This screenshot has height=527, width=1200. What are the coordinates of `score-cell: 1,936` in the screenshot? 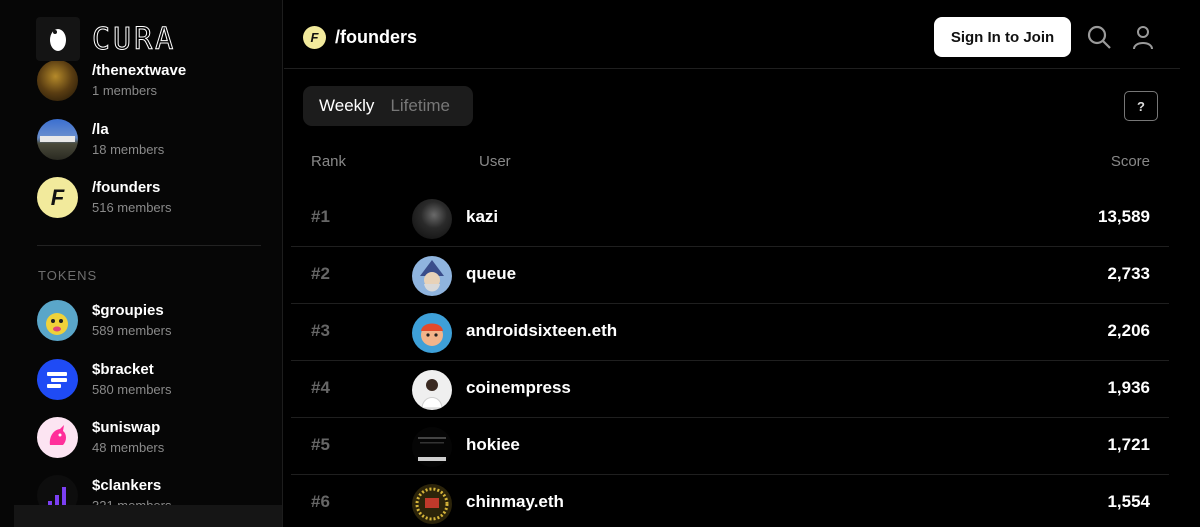 It's located at (1128, 387).